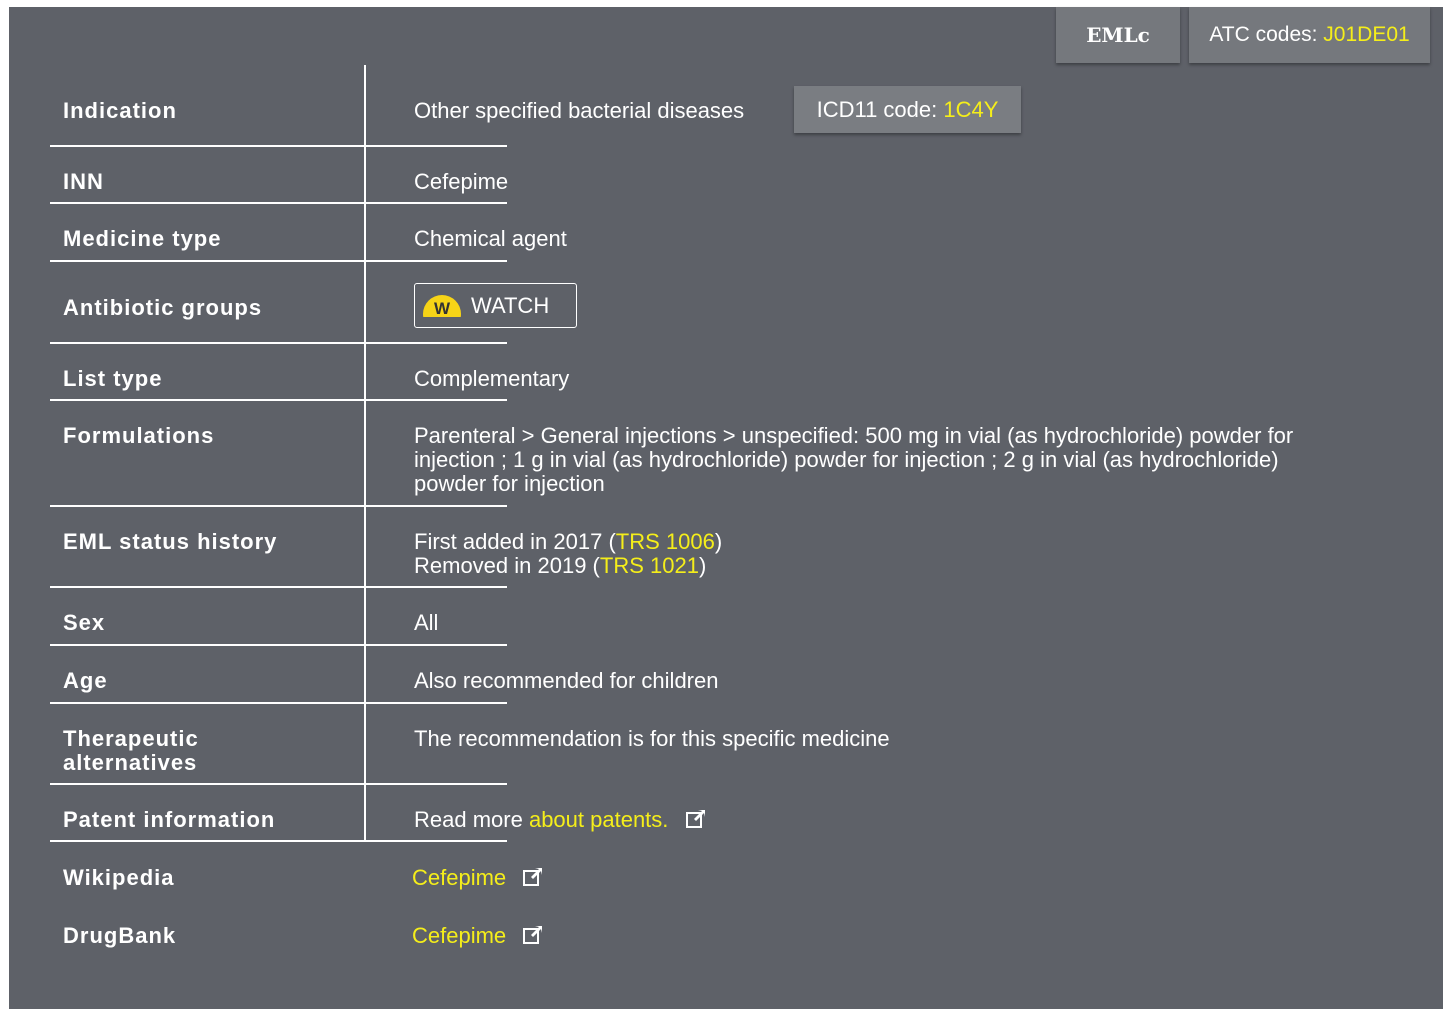  Describe the element at coordinates (880, 109) in the screenshot. I see `icd11-code-prefix: ICD11 code:` at that location.